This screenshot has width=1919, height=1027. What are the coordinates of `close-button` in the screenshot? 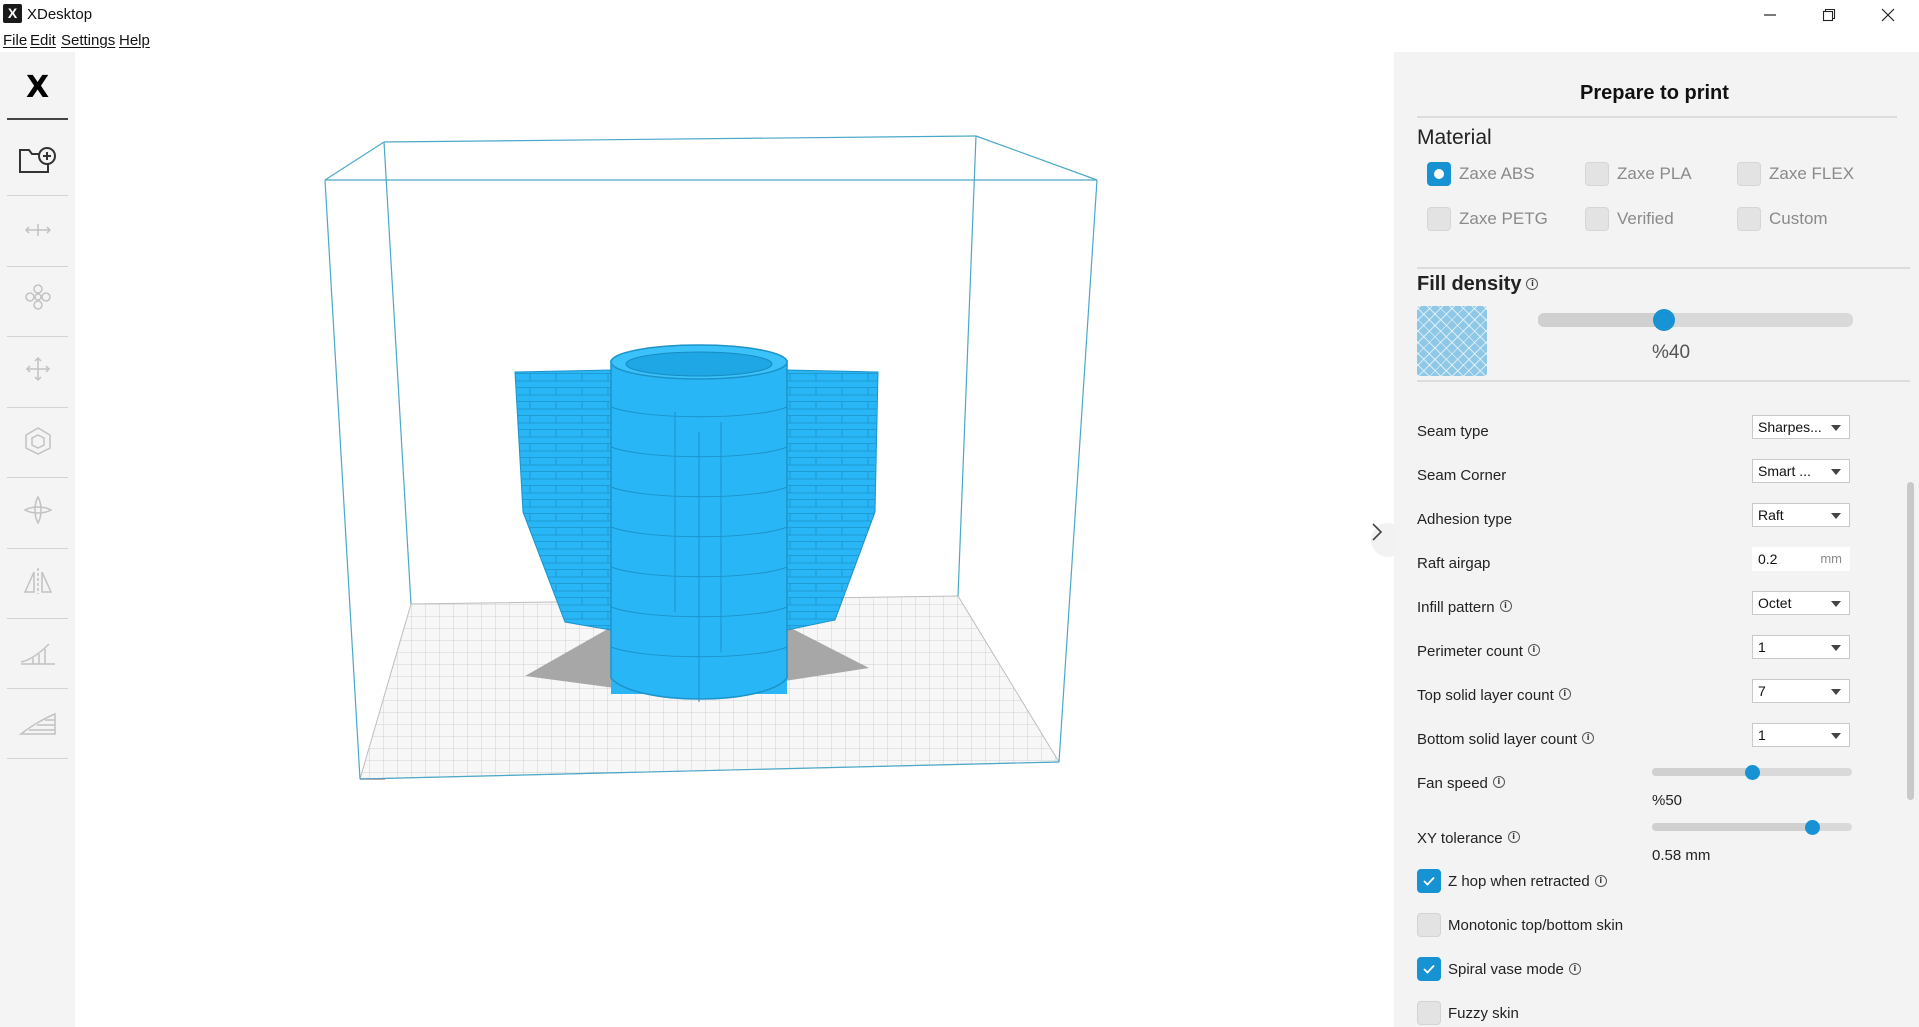 It's located at (1888, 15).